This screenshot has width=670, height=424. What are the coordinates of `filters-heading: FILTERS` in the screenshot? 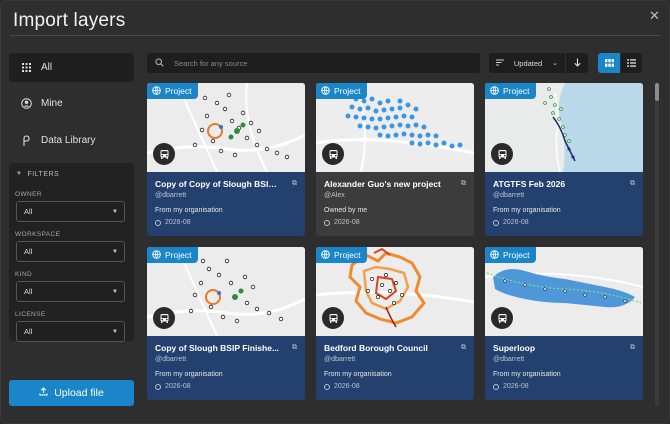 It's located at (43, 174).